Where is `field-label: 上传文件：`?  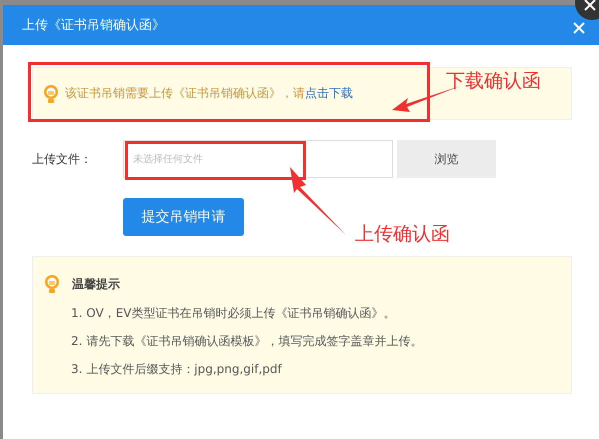
field-label: 上传文件： is located at coordinates (62, 159).